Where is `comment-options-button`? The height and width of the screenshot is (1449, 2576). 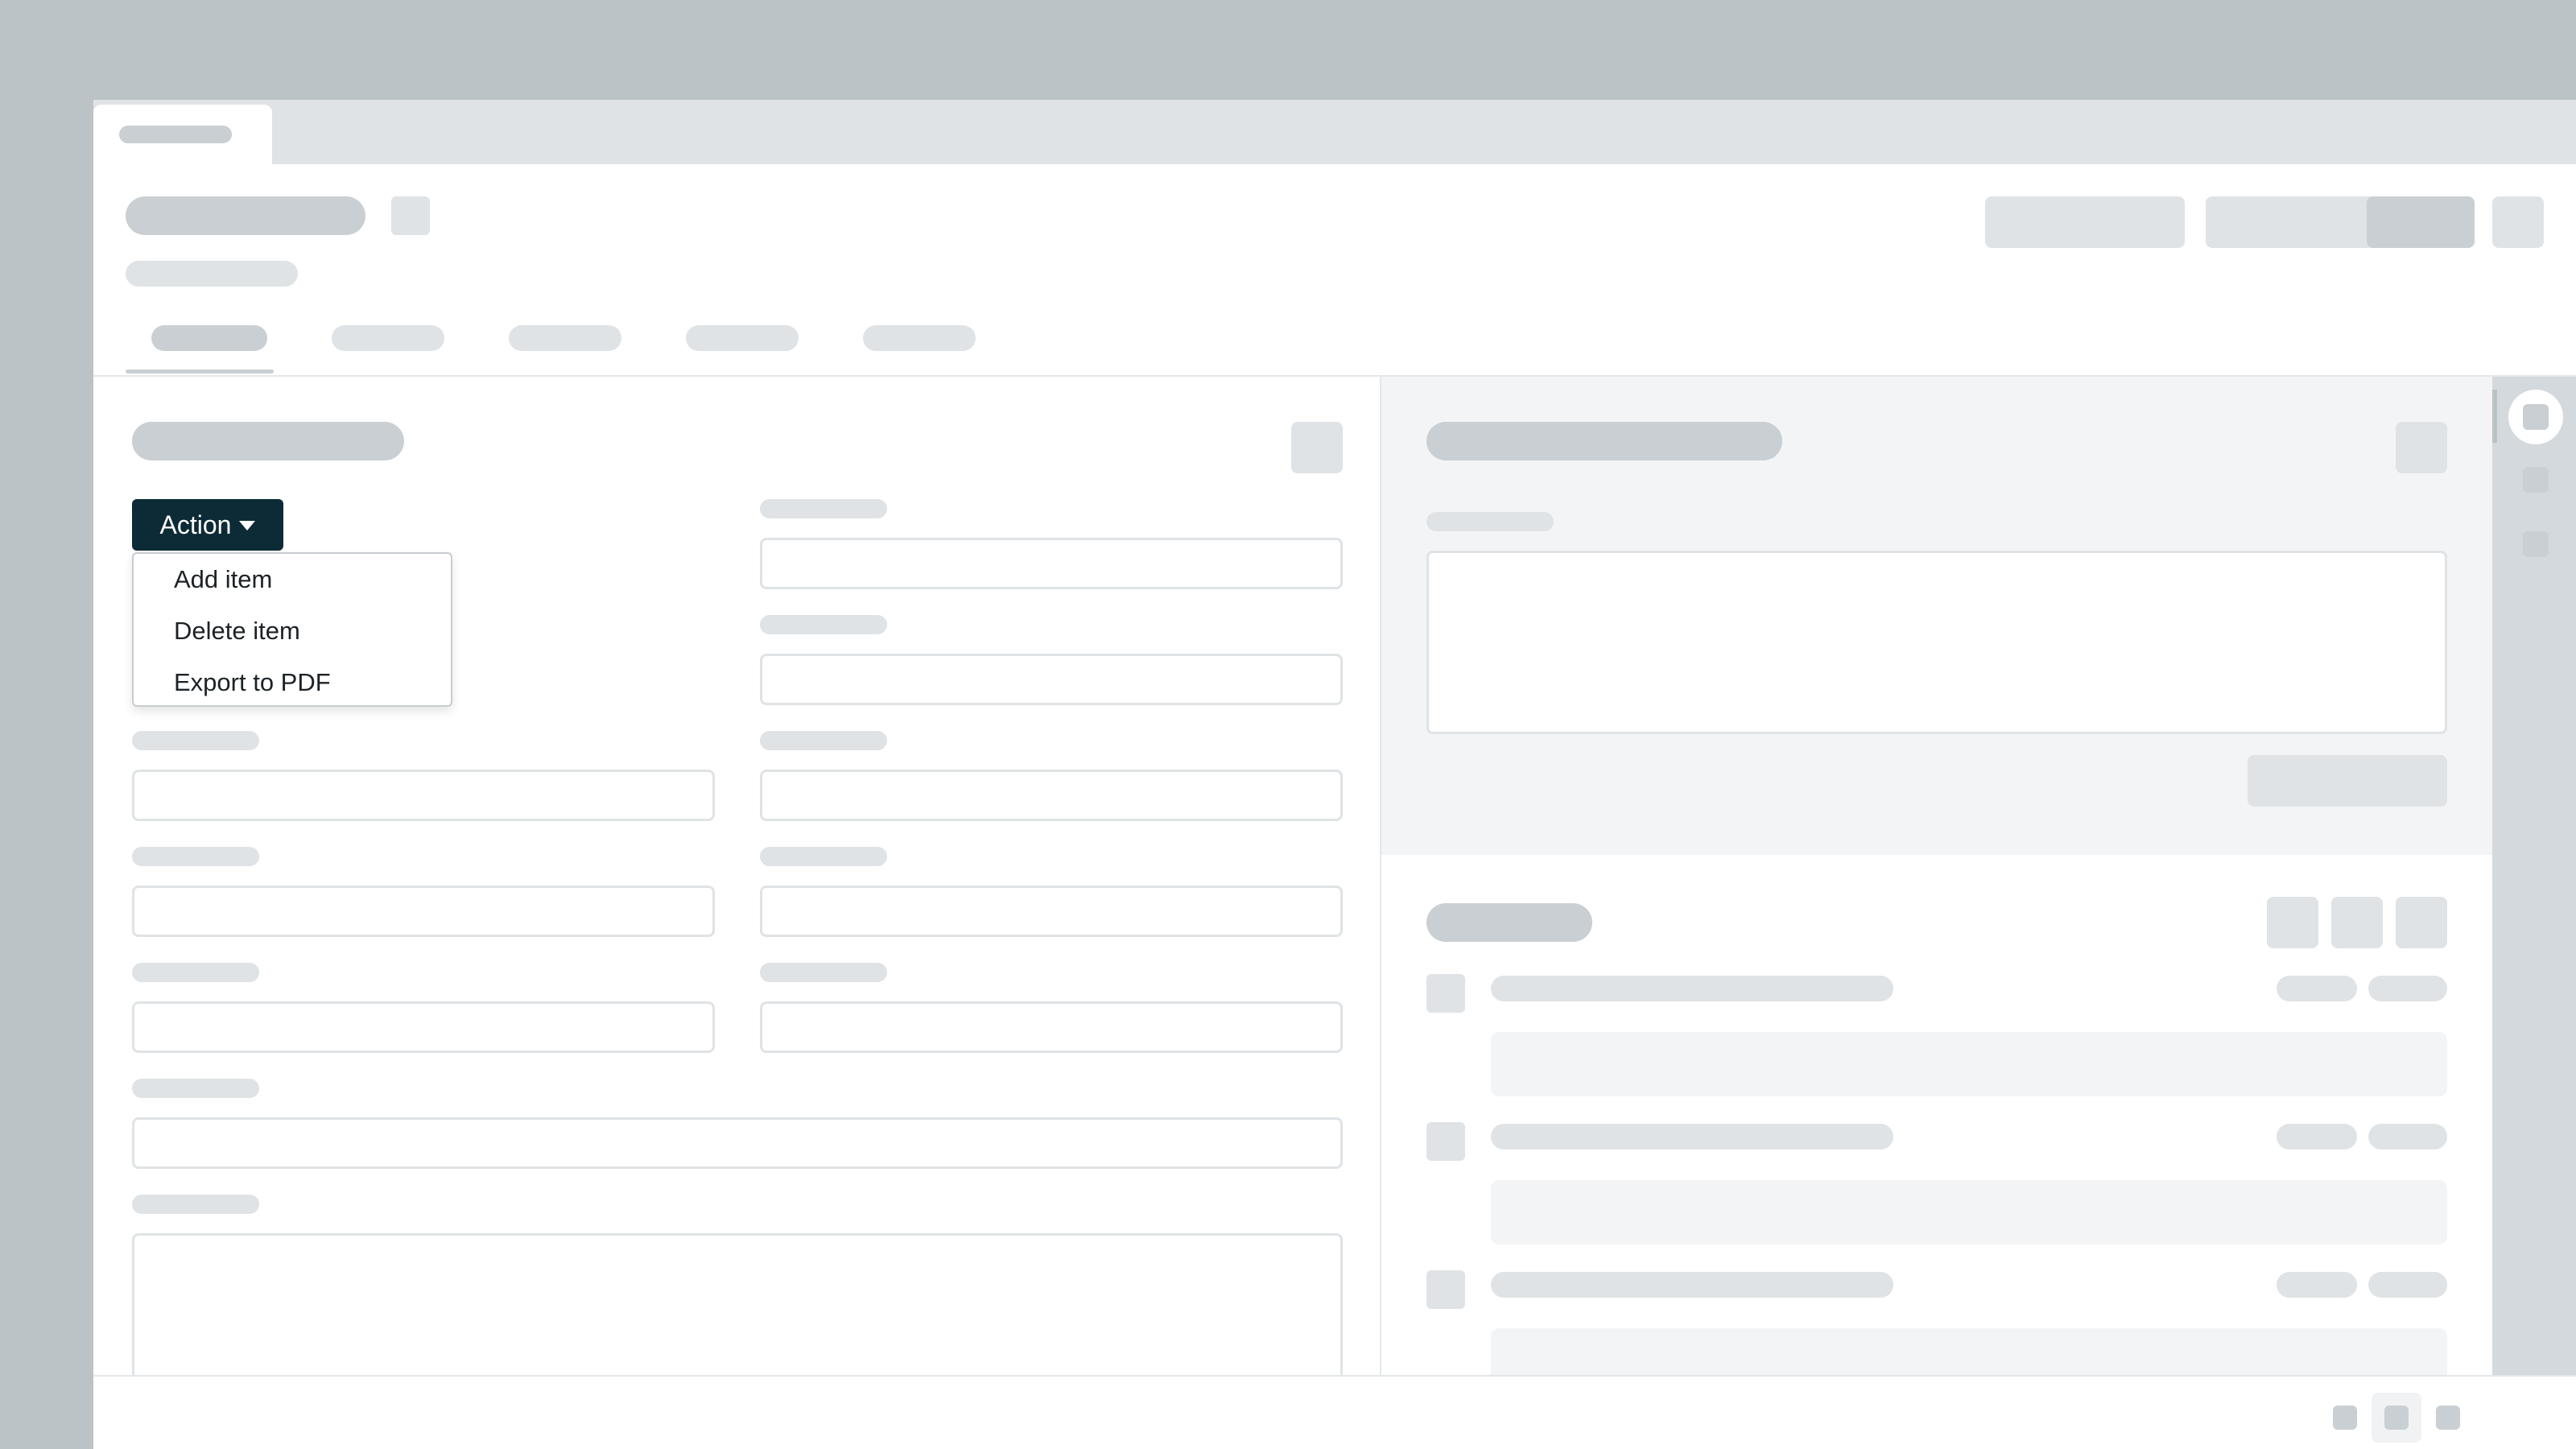
comment-options-button is located at coordinates (2421, 447).